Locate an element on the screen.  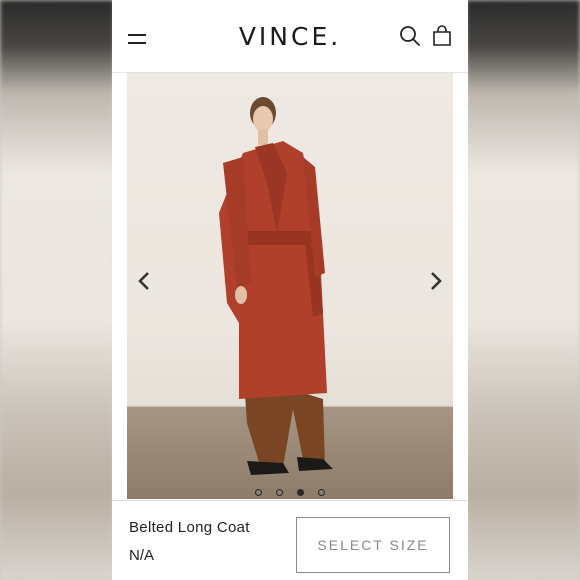
carousel-dot-active is located at coordinates (300, 492).